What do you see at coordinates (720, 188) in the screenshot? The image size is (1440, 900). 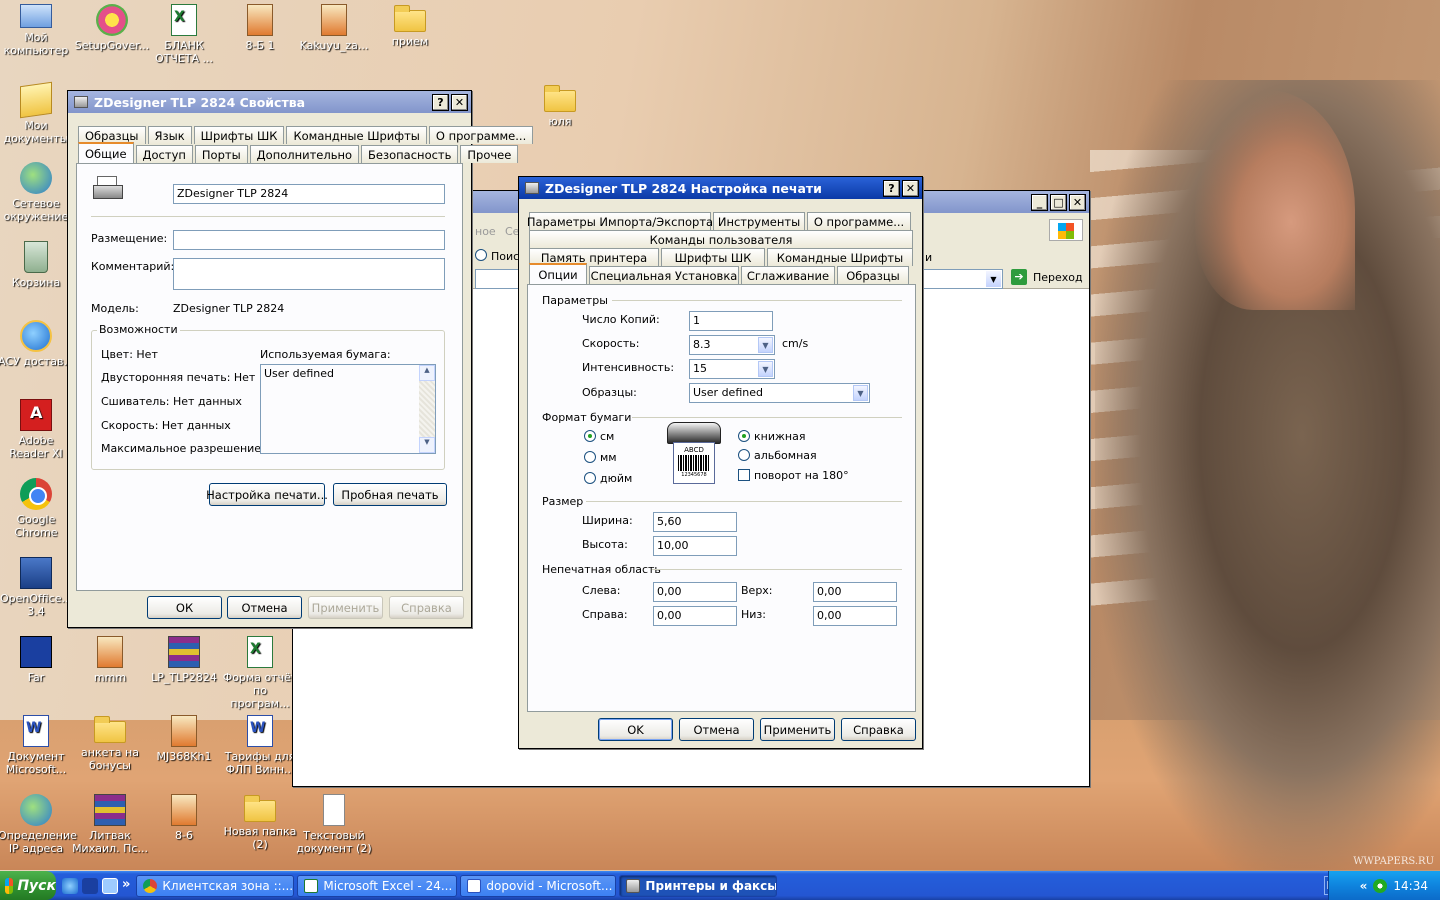 I see `preferences-titlebar: ZDesigner TLP 2824 Настройка печати ? ✕` at bounding box center [720, 188].